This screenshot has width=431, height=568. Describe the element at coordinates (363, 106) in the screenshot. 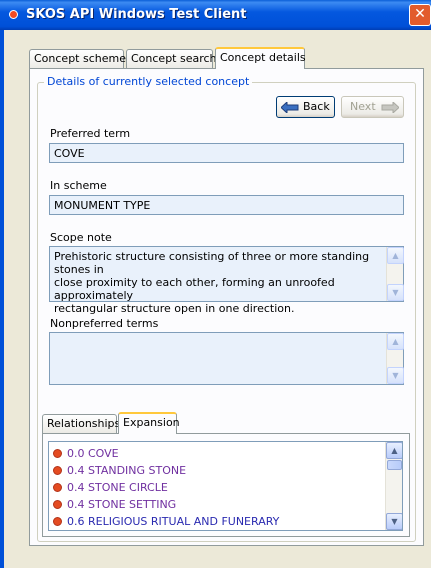

I see `next-label: Next` at that location.